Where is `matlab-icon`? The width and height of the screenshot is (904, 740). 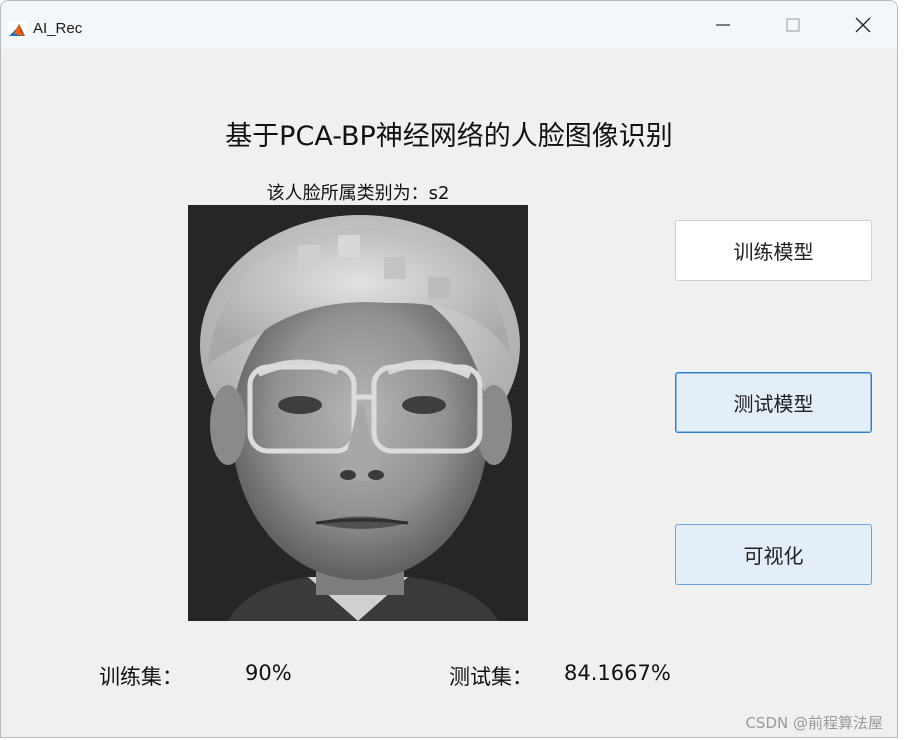 matlab-icon is located at coordinates (17, 30).